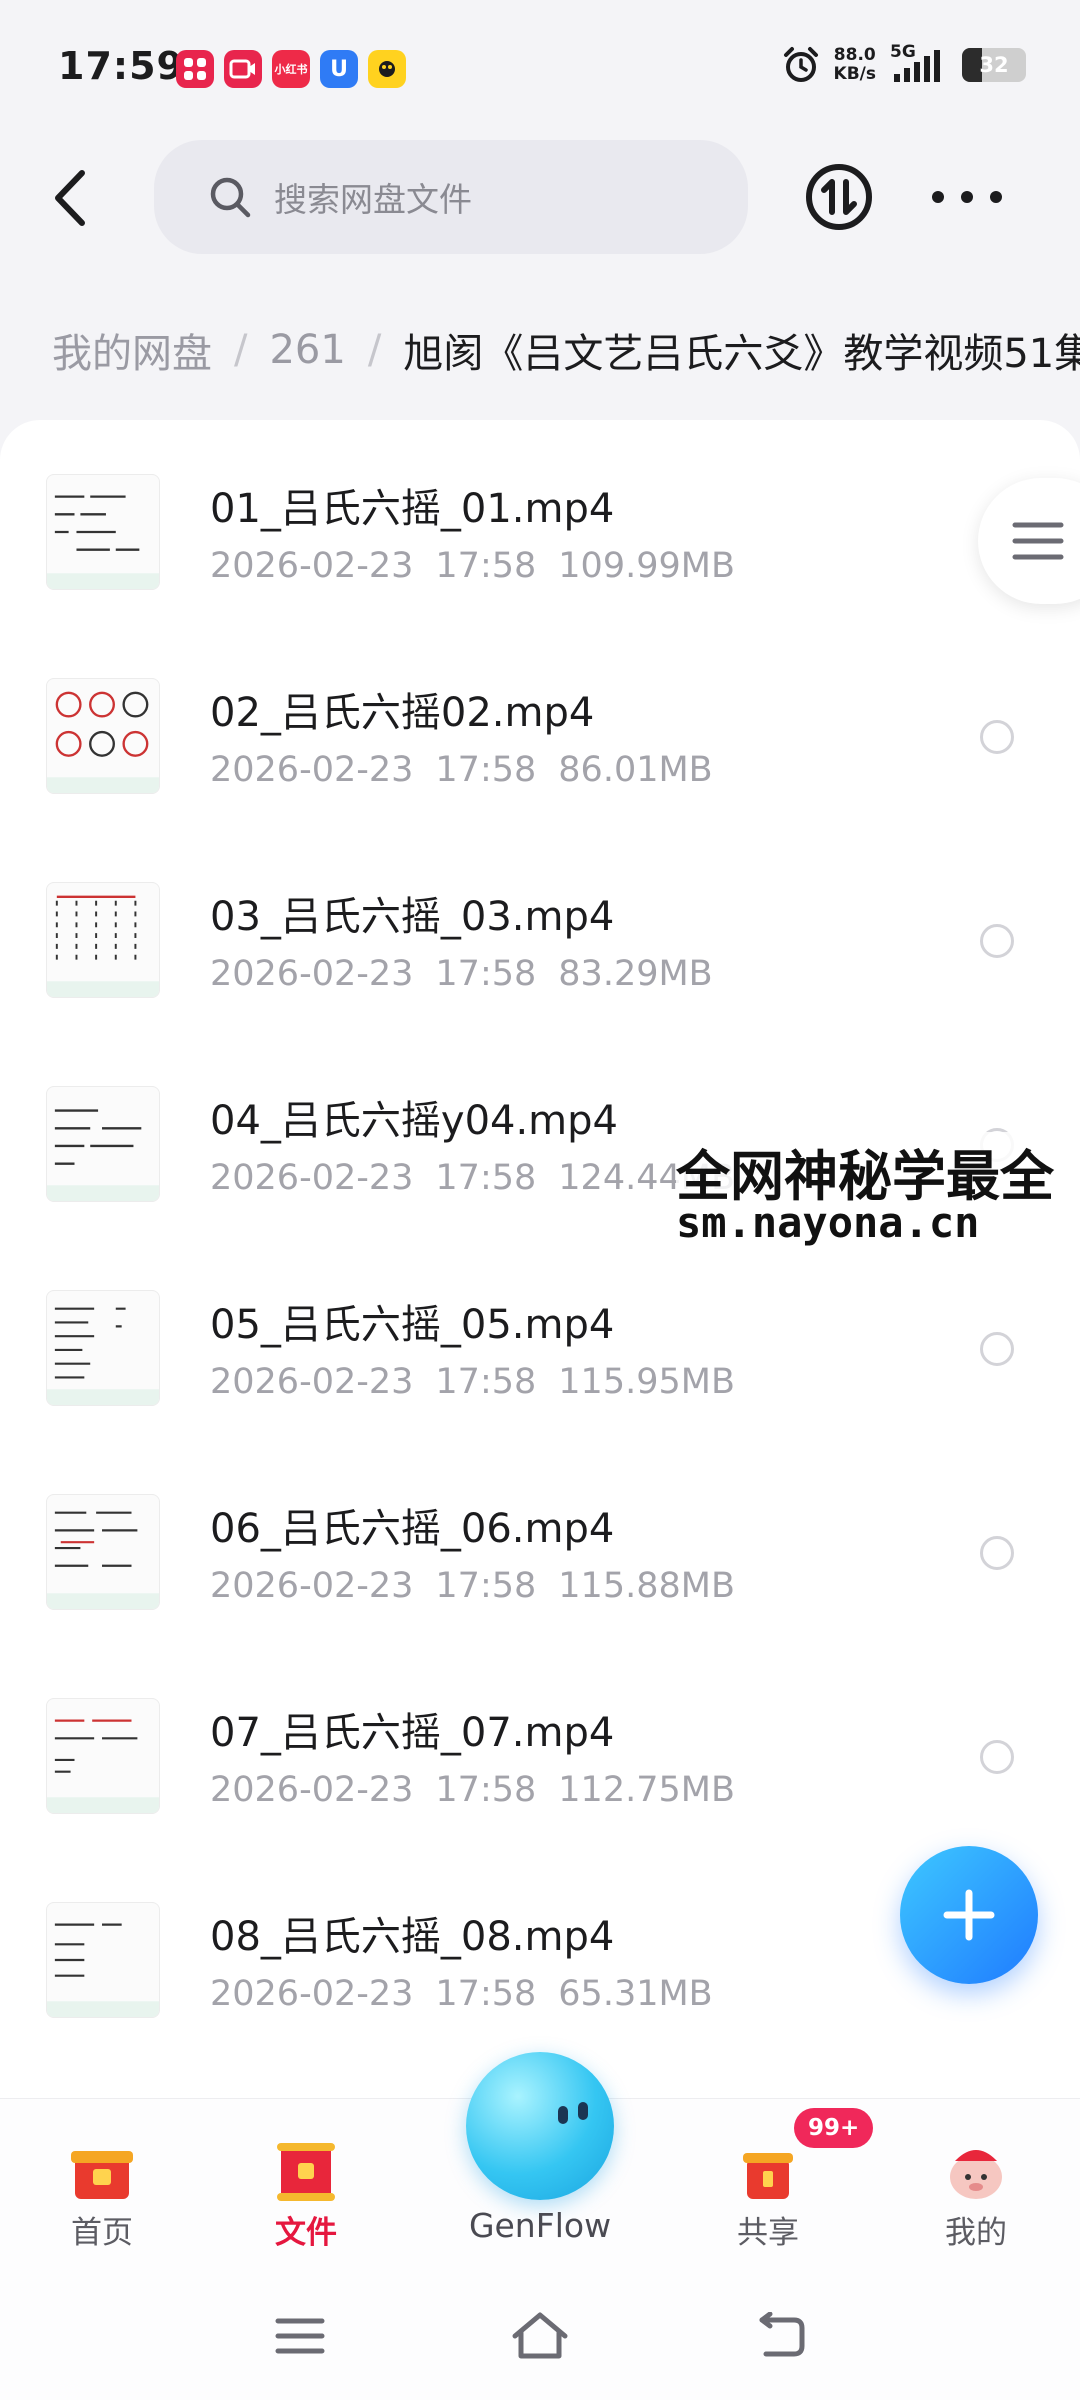 The image size is (1080, 2400). I want to click on file-size: 112.75MB, so click(646, 1790).